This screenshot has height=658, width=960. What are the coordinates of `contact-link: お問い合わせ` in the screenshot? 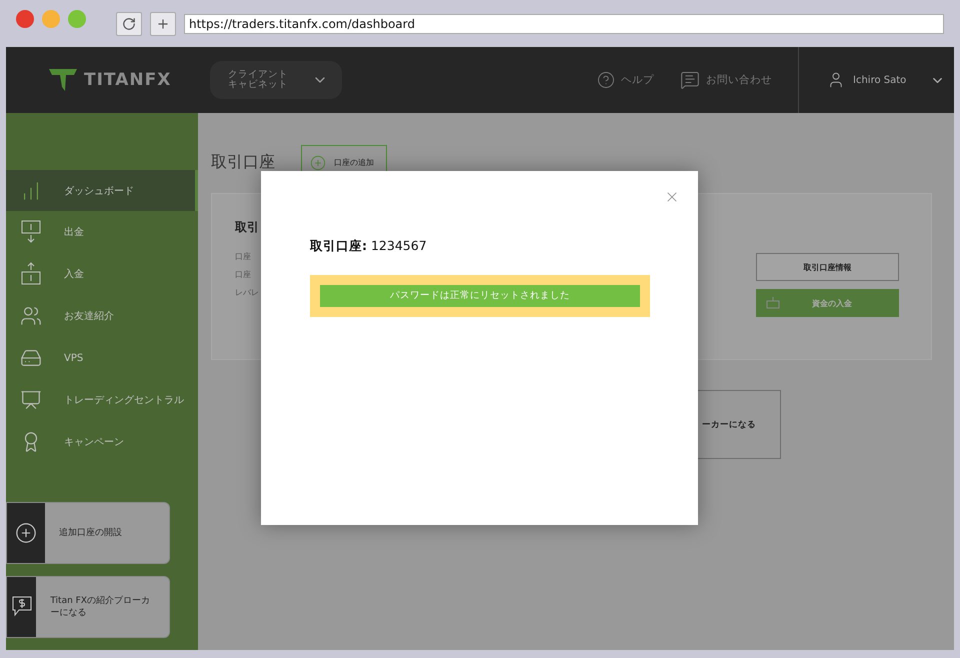 It's located at (726, 80).